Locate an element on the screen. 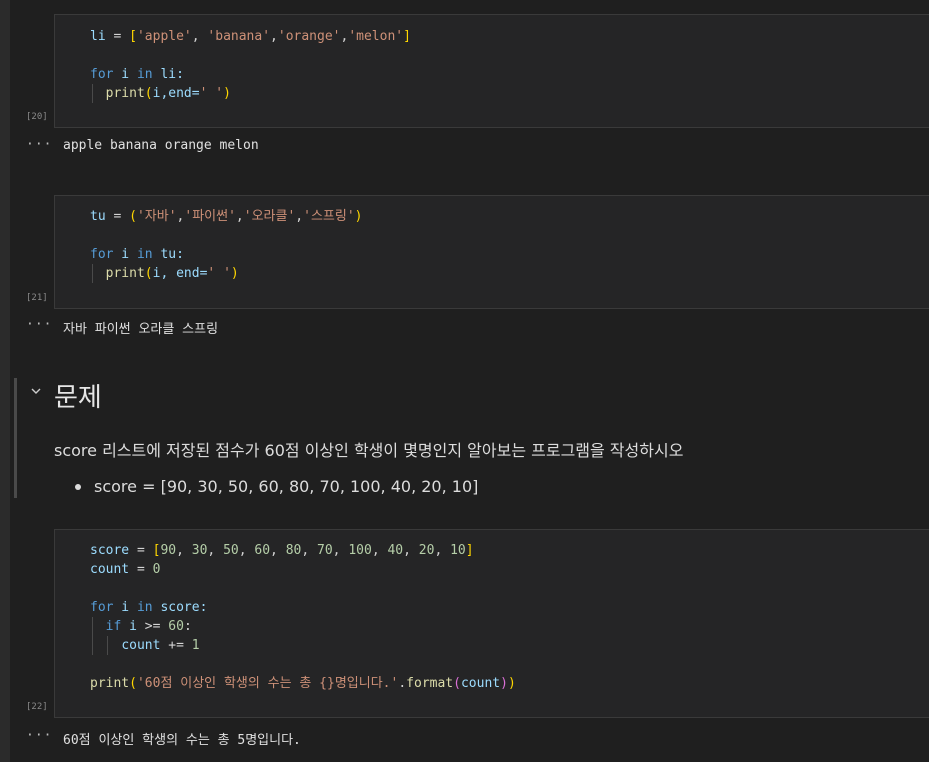 This screenshot has height=762, width=929. code-token: '스프링' is located at coordinates (329, 216).